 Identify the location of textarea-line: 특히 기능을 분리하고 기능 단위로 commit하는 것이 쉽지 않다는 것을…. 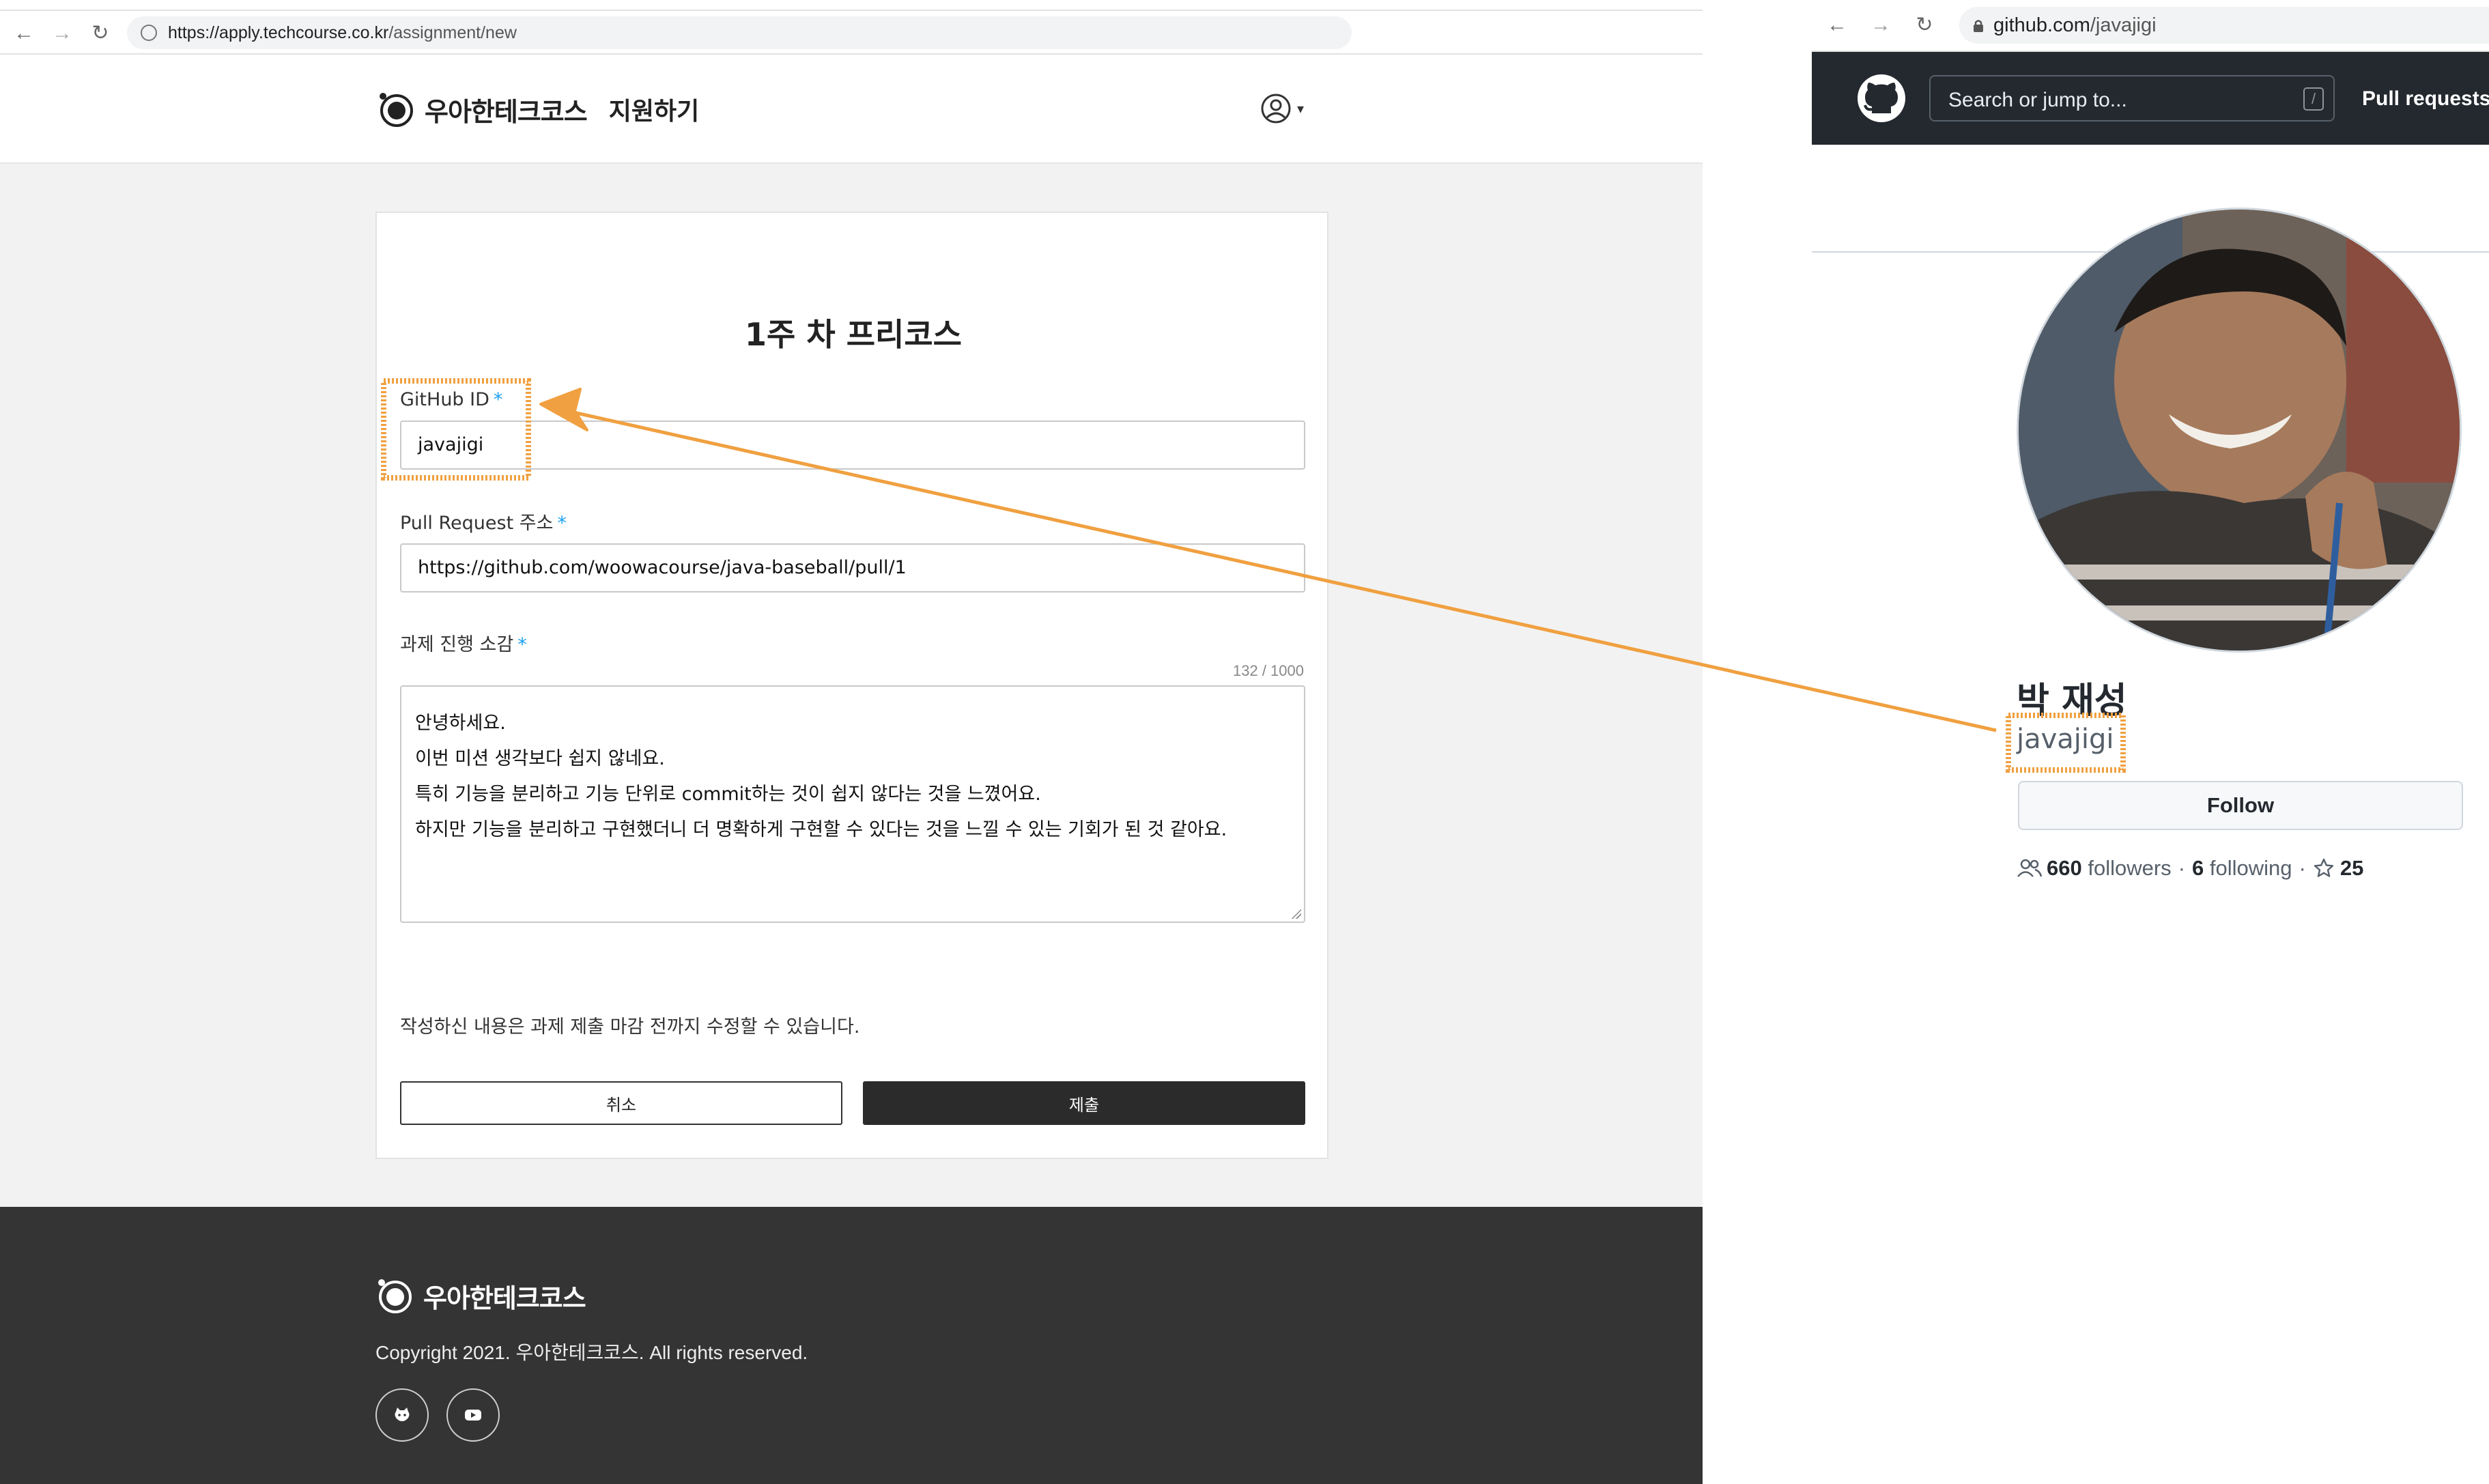
(728, 794).